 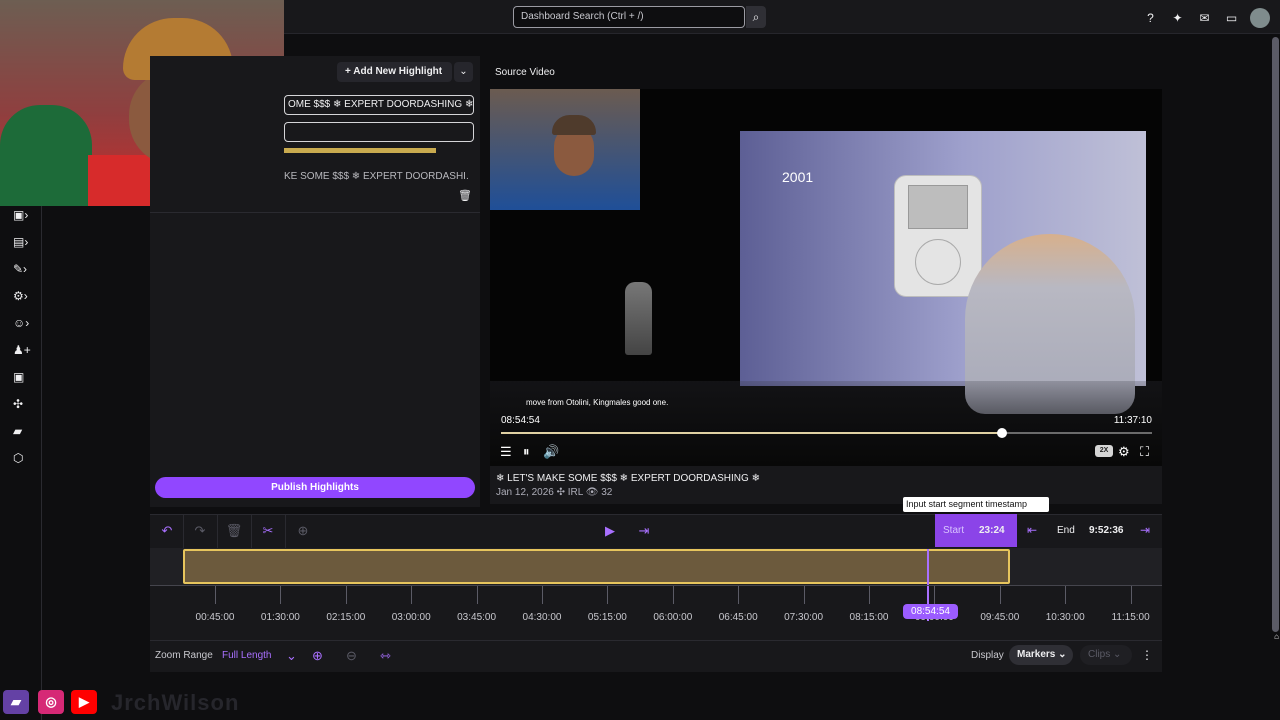 What do you see at coordinates (1099, 654) in the screenshot?
I see `clips-label: Clips` at bounding box center [1099, 654].